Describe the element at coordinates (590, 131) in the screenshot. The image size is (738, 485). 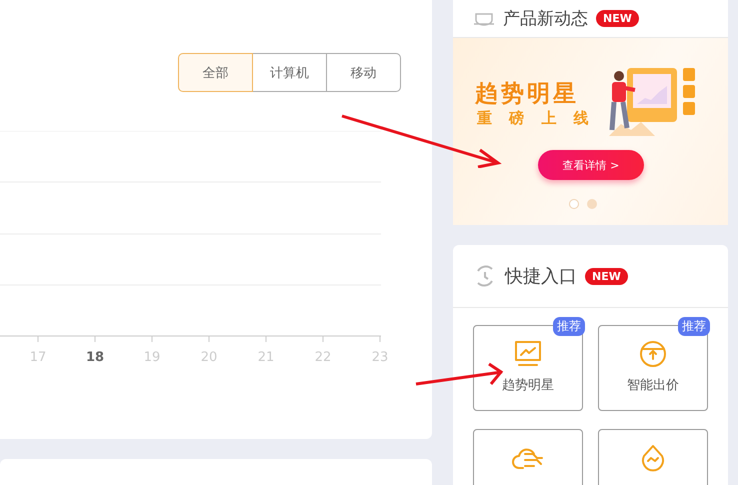
I see `promo-banner: 趋势明星 重 磅 上 线 查看详情 >` at that location.